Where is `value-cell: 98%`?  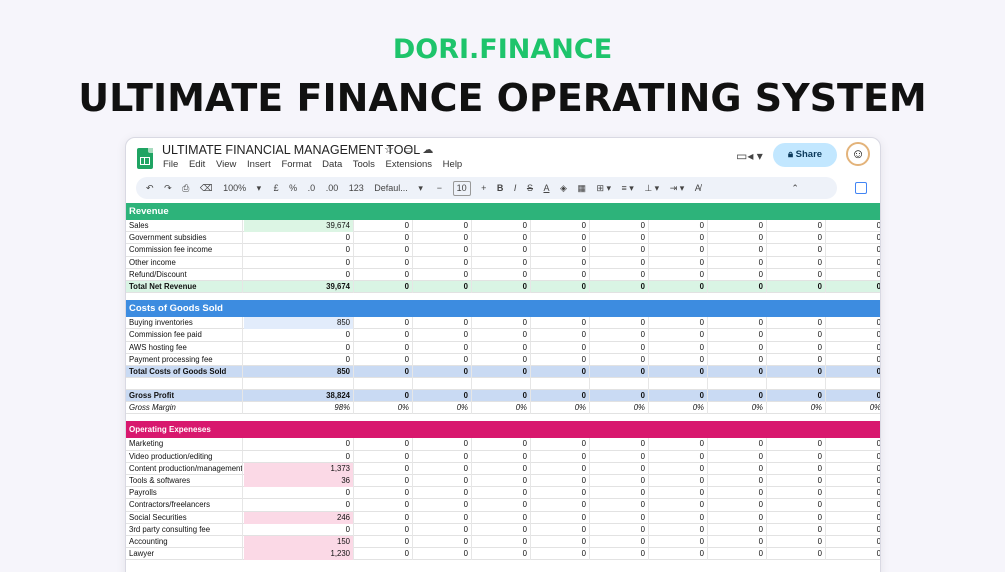 value-cell: 98% is located at coordinates (299, 408).